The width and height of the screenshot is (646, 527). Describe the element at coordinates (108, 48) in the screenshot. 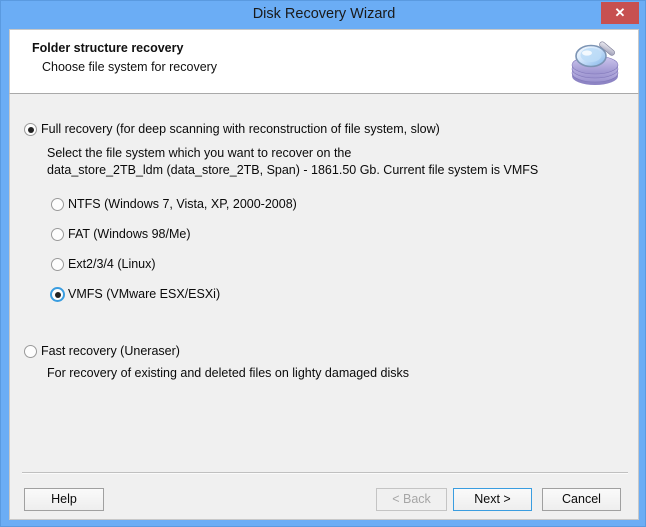

I see `page-title: Folder structure recovery` at that location.